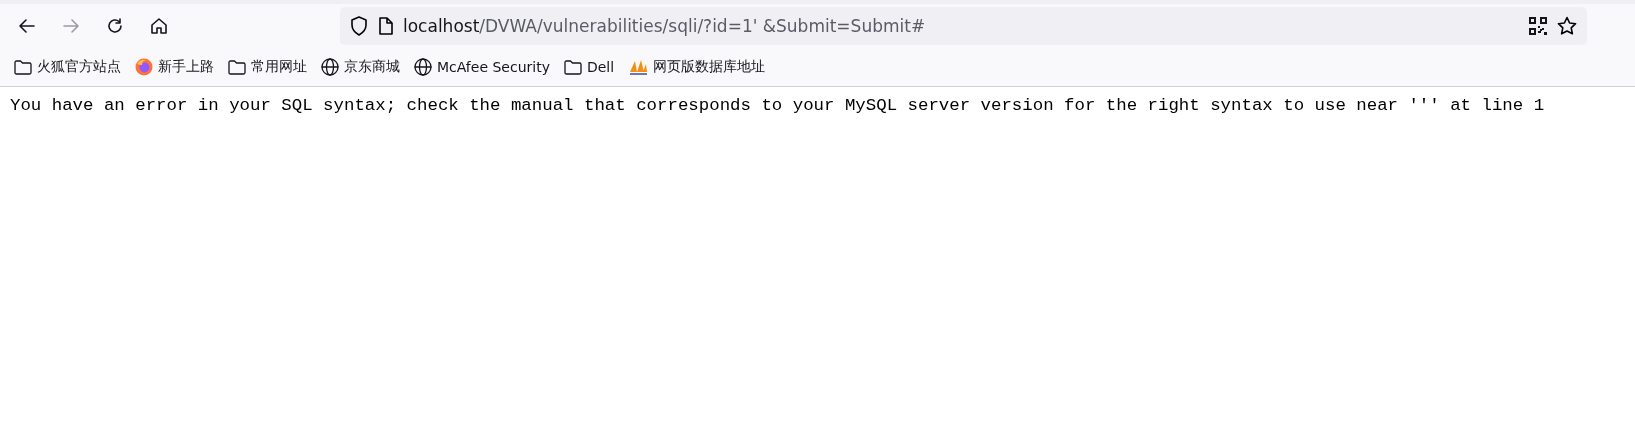 This screenshot has width=1635, height=432. Describe the element at coordinates (385, 26) in the screenshot. I see `page-icon` at that location.